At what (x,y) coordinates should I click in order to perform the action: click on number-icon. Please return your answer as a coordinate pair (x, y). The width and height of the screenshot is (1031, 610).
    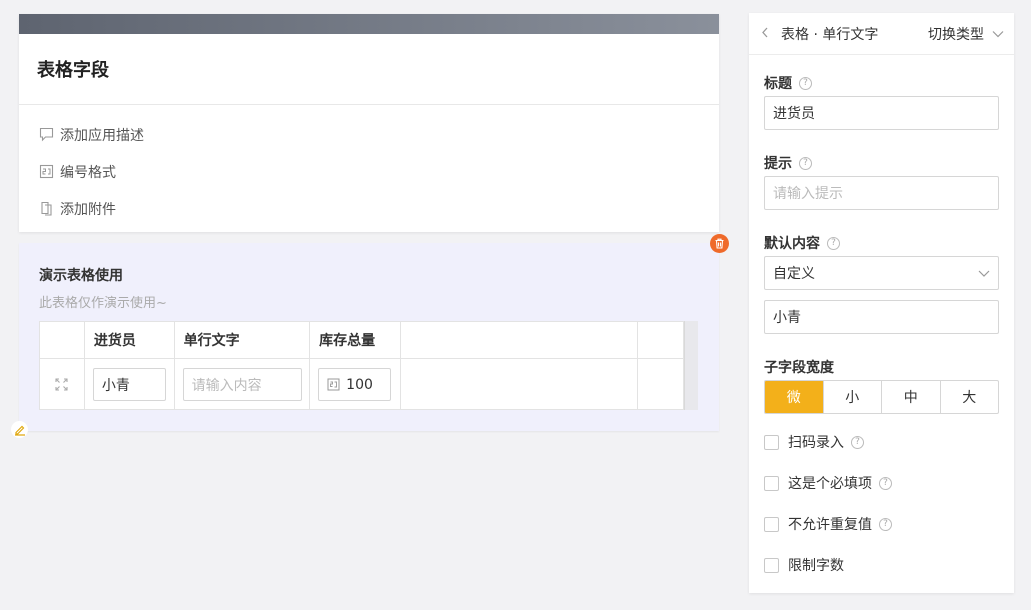
    Looking at the image, I should click on (333, 384).